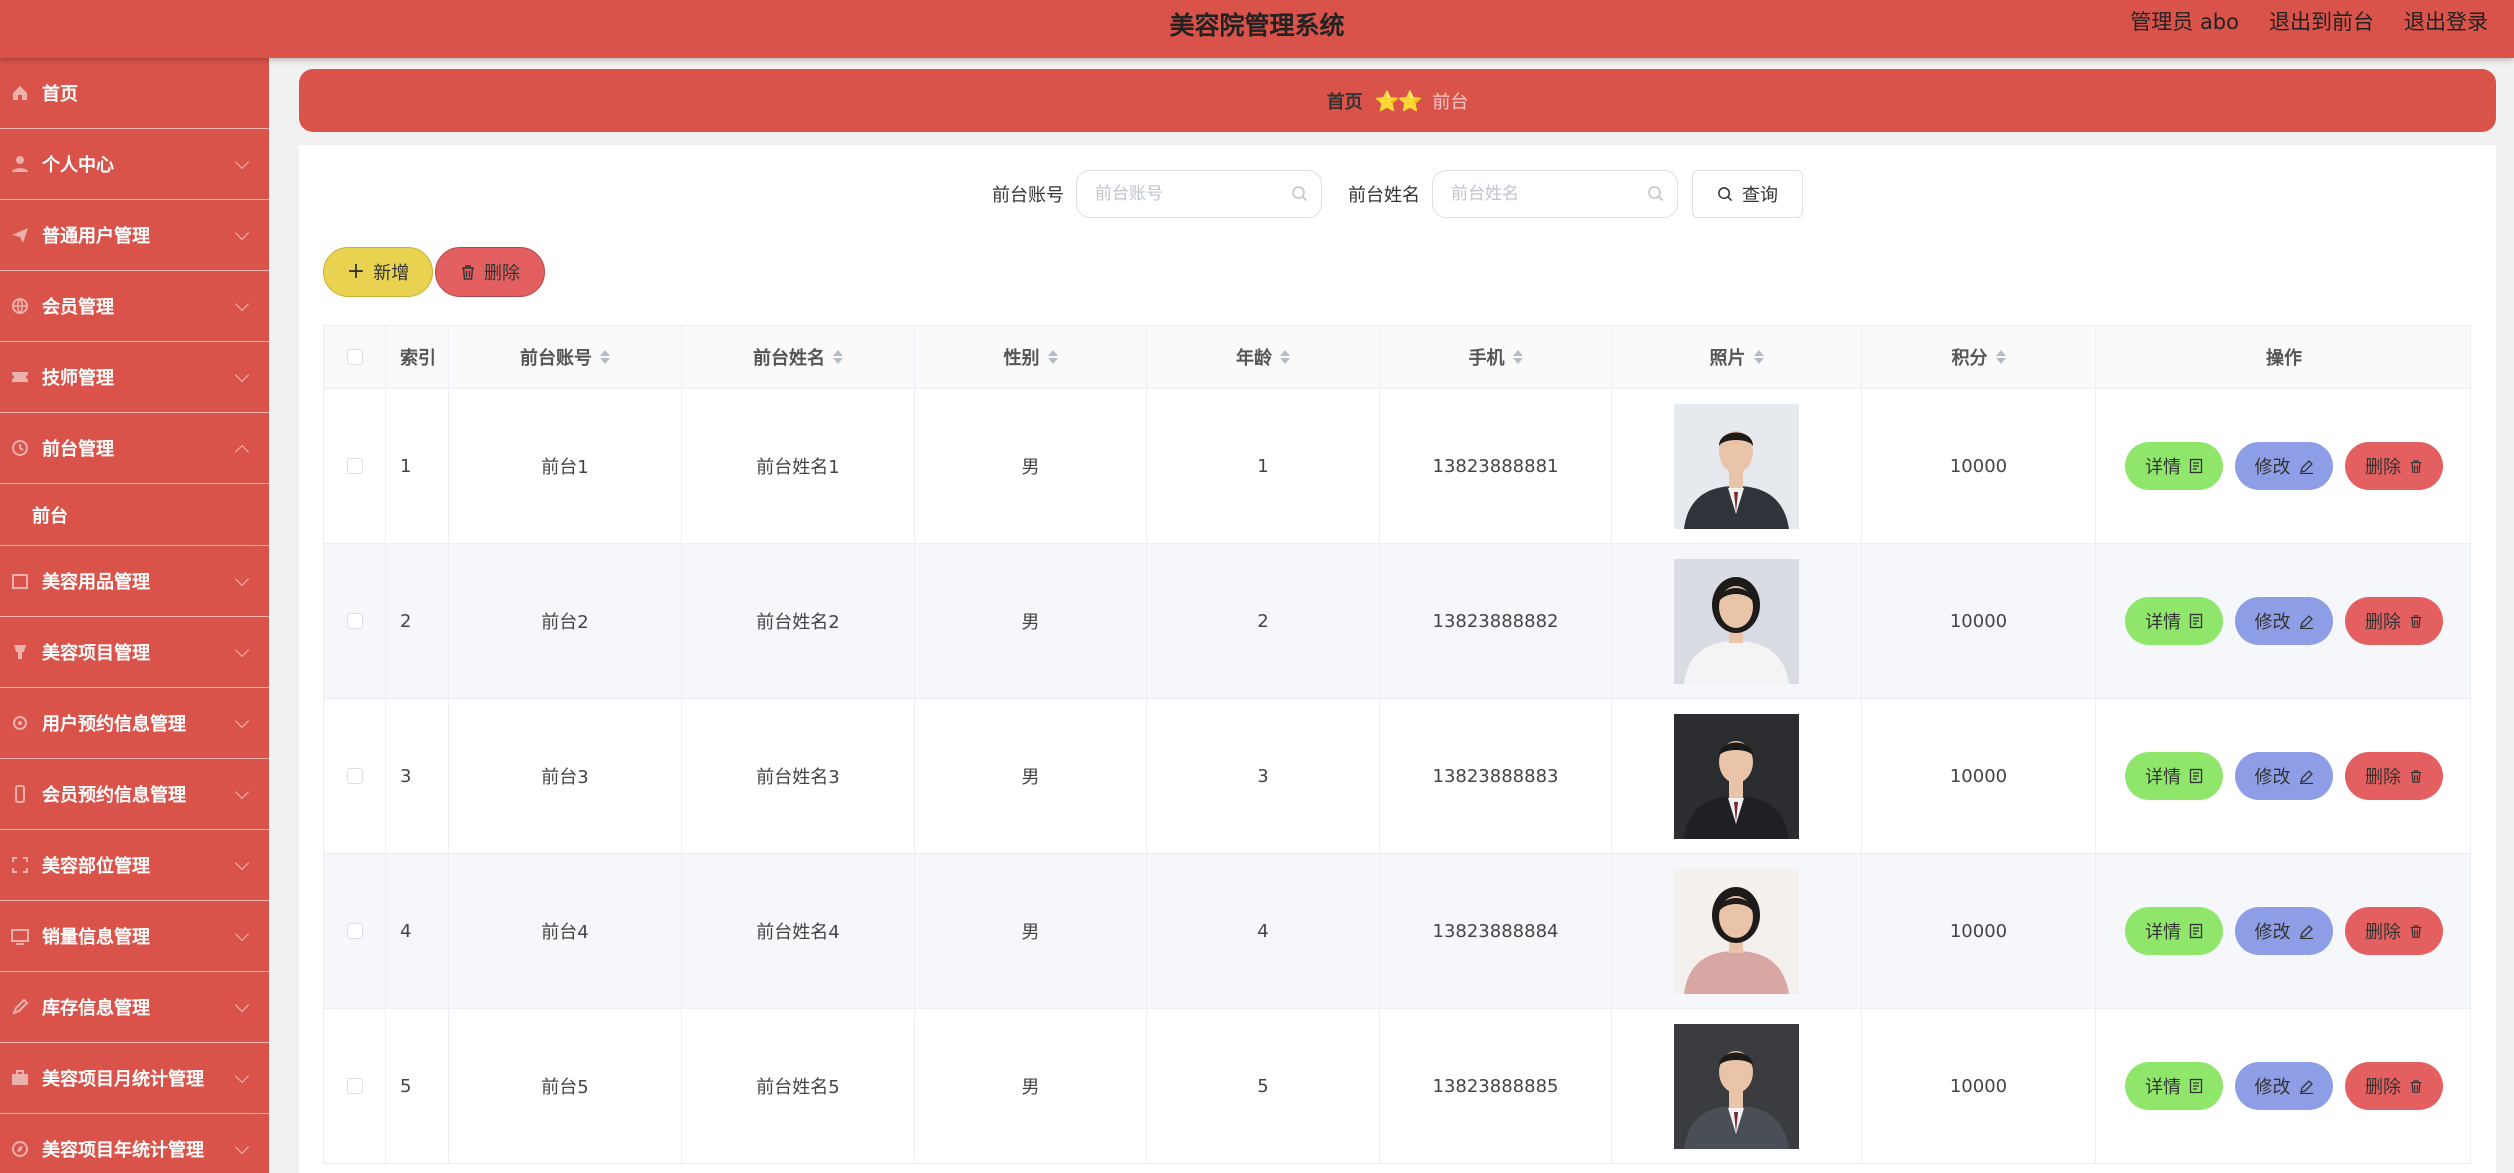  What do you see at coordinates (20, 448) in the screenshot?
I see `clock-icon` at bounding box center [20, 448].